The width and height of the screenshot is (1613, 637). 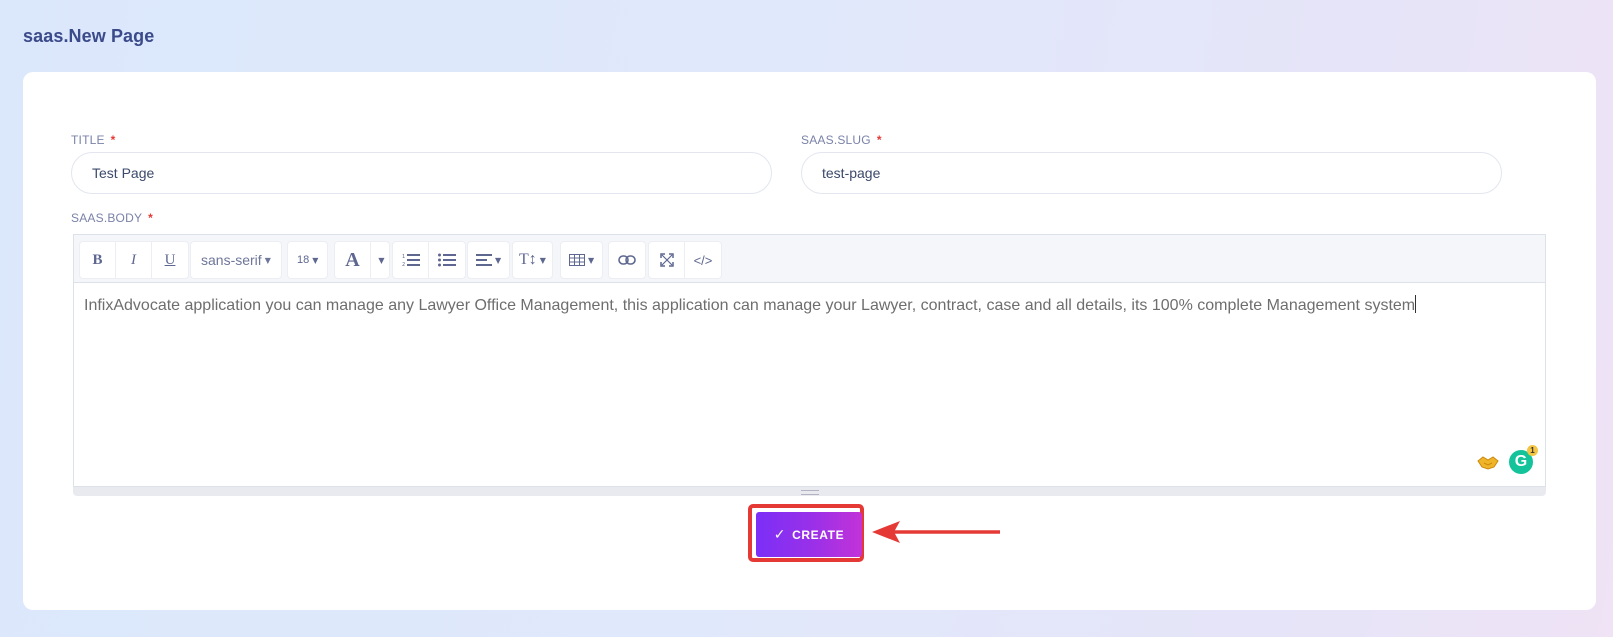 I want to click on bold-button: B, so click(x=98, y=260).